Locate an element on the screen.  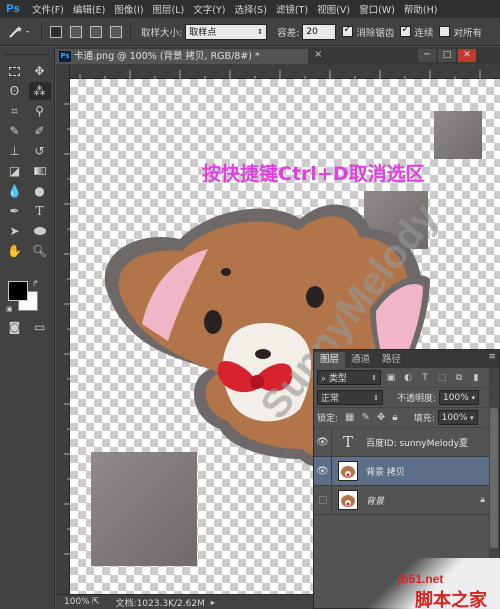
brush-tool-icon: ✐ is located at coordinates (40, 131).